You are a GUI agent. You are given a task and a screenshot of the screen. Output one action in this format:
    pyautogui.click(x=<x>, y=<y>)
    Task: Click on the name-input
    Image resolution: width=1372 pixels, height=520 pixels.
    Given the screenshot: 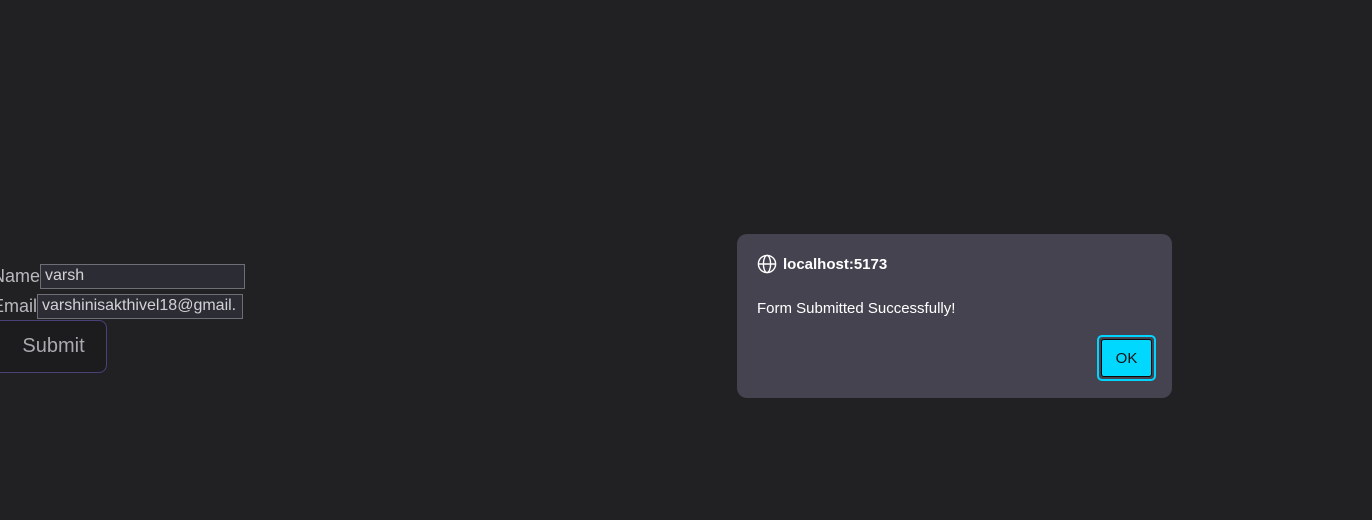 What is the action you would take?
    pyautogui.click(x=143, y=276)
    